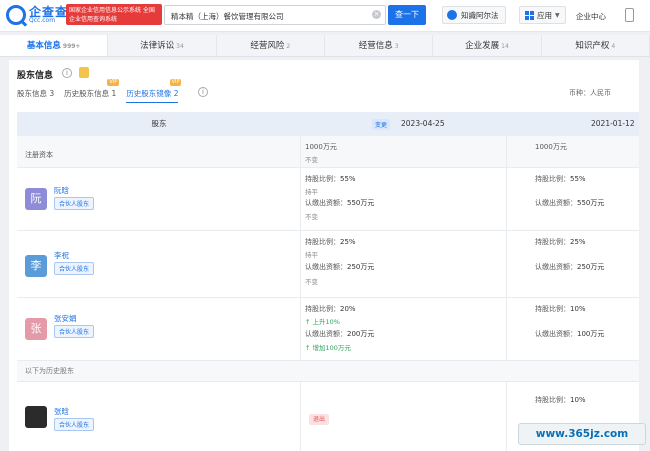  Describe the element at coordinates (590, 93) in the screenshot. I see `currency-select: 币种：人民币` at that location.